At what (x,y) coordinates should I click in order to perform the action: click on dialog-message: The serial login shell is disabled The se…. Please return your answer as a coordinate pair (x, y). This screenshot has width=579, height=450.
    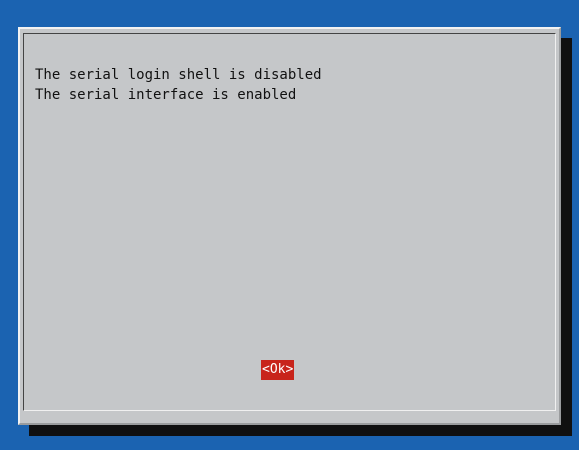
    Looking at the image, I should click on (178, 85).